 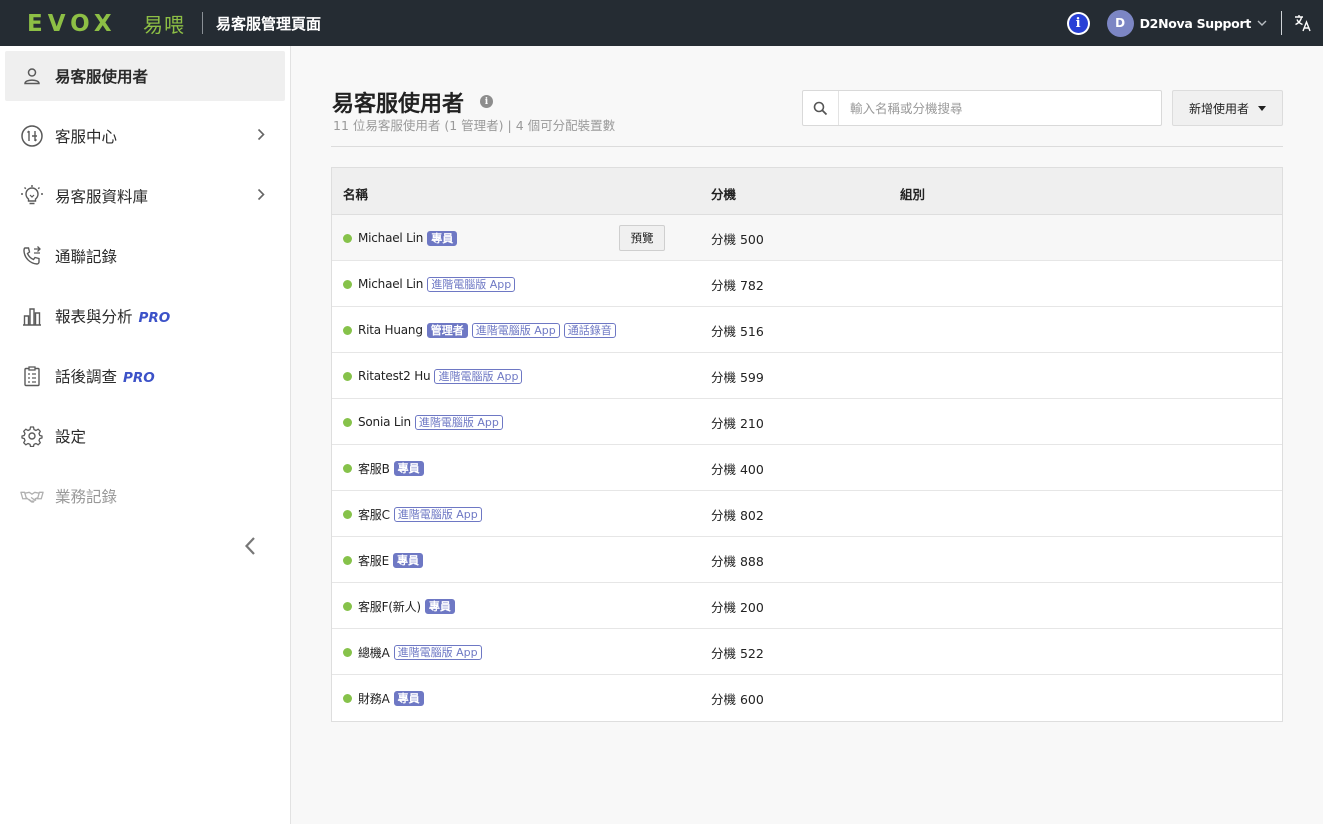 What do you see at coordinates (145, 496) in the screenshot?
I see `sidebar-item-business-records: 業務記錄` at bounding box center [145, 496].